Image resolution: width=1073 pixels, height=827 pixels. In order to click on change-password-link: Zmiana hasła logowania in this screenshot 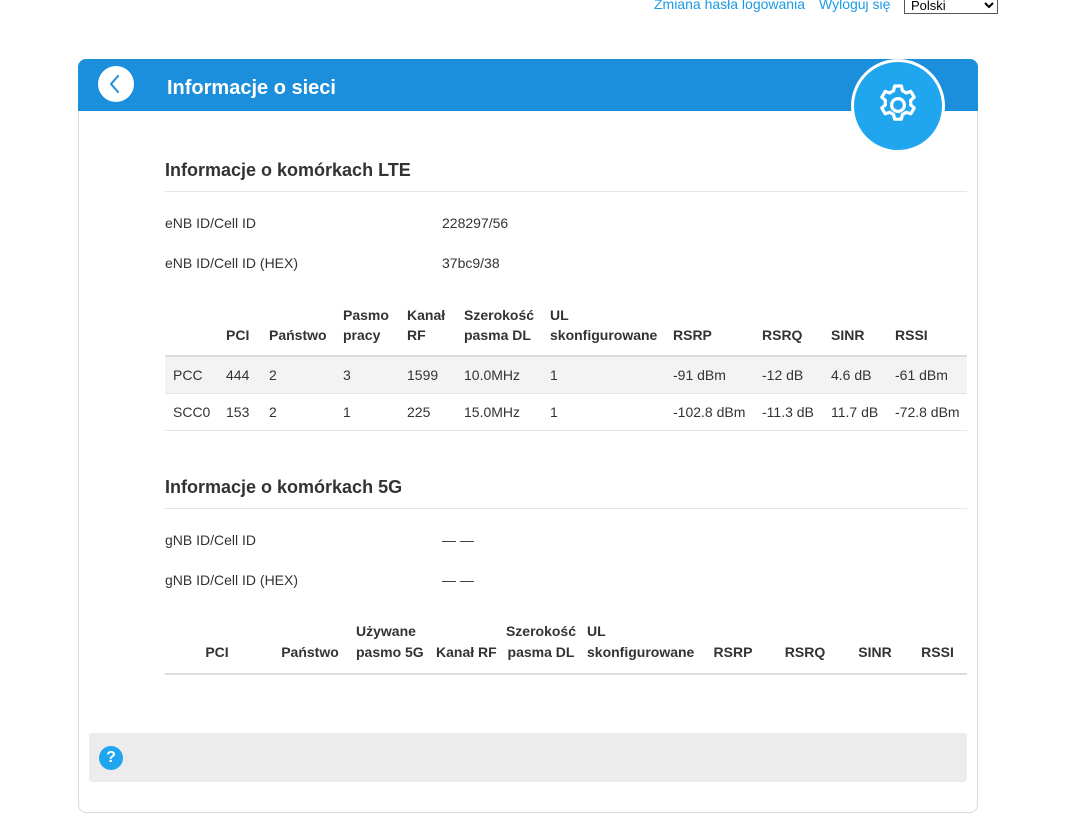, I will do `click(729, 6)`.